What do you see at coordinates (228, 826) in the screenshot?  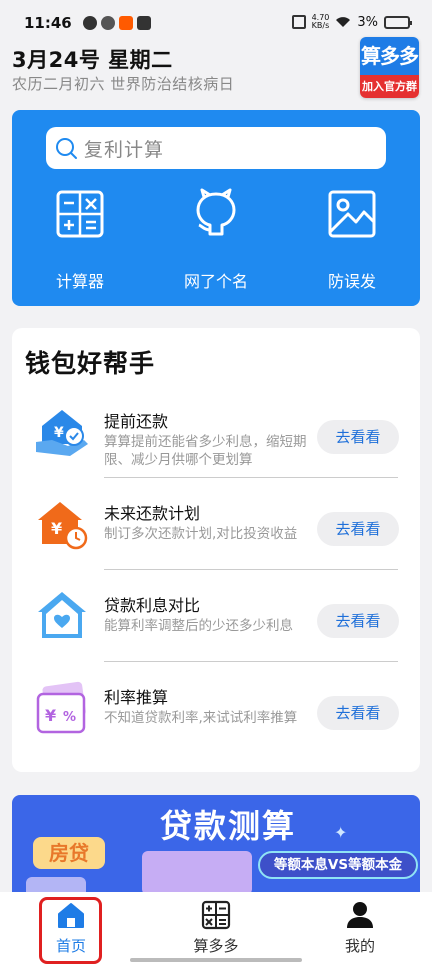 I see `banner-title: 贷款测算` at bounding box center [228, 826].